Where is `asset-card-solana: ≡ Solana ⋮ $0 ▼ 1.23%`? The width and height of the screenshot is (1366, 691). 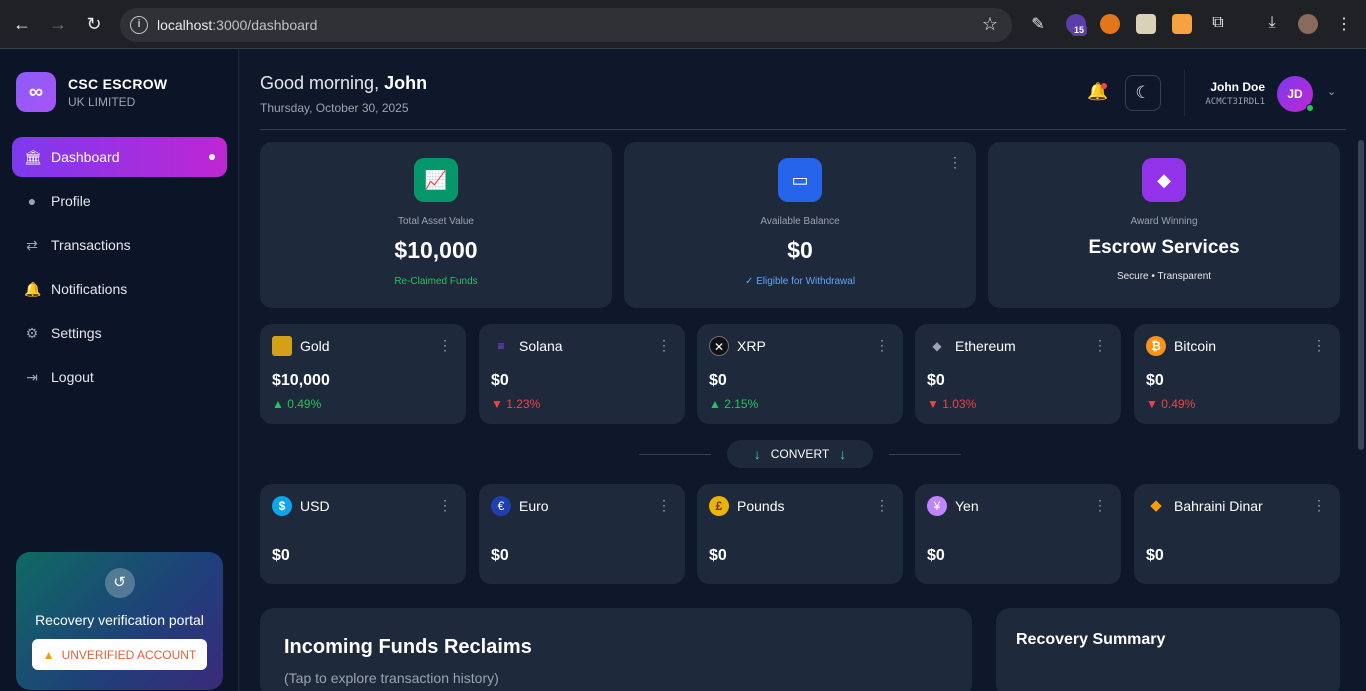 asset-card-solana: ≡ Solana ⋮ $0 ▼ 1.23% is located at coordinates (582, 374).